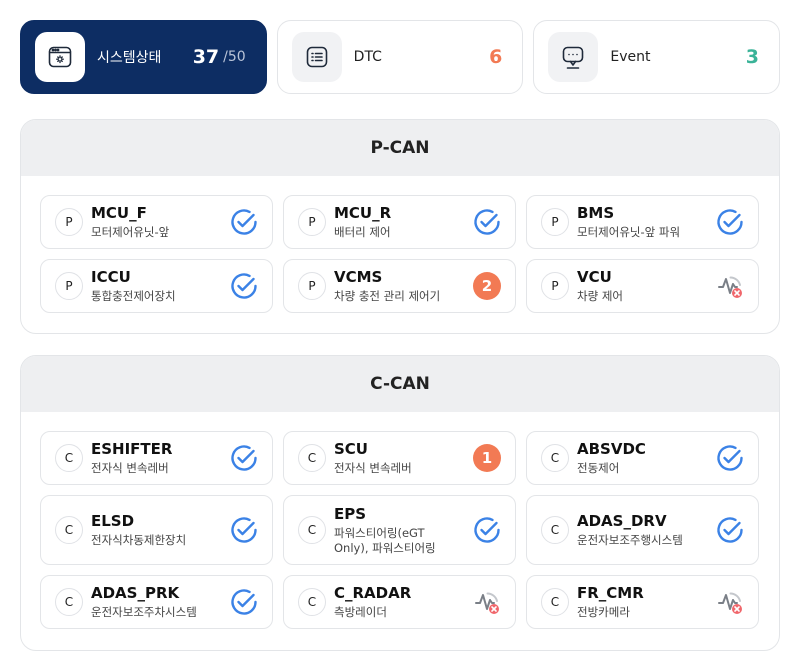 This screenshot has height=671, width=800. I want to click on summary-value: 3, so click(752, 57).